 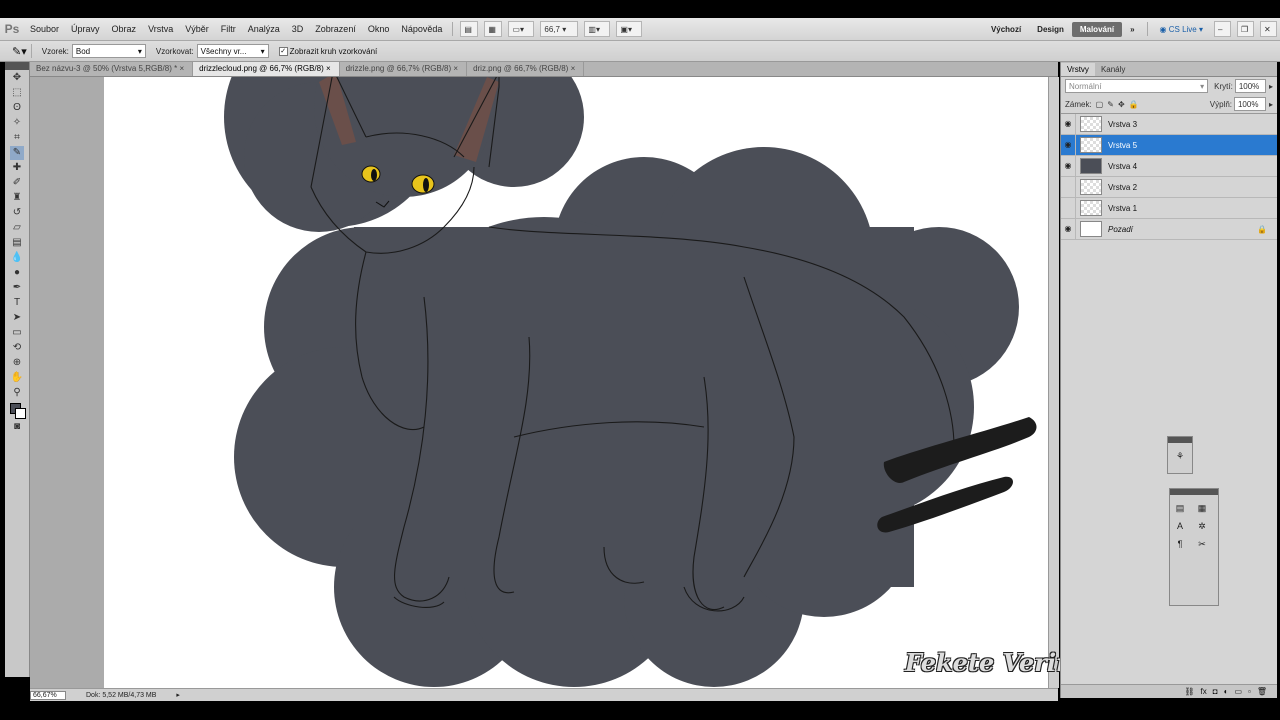 I want to click on lasso-tool-icon: ʘ, so click(x=17, y=108).